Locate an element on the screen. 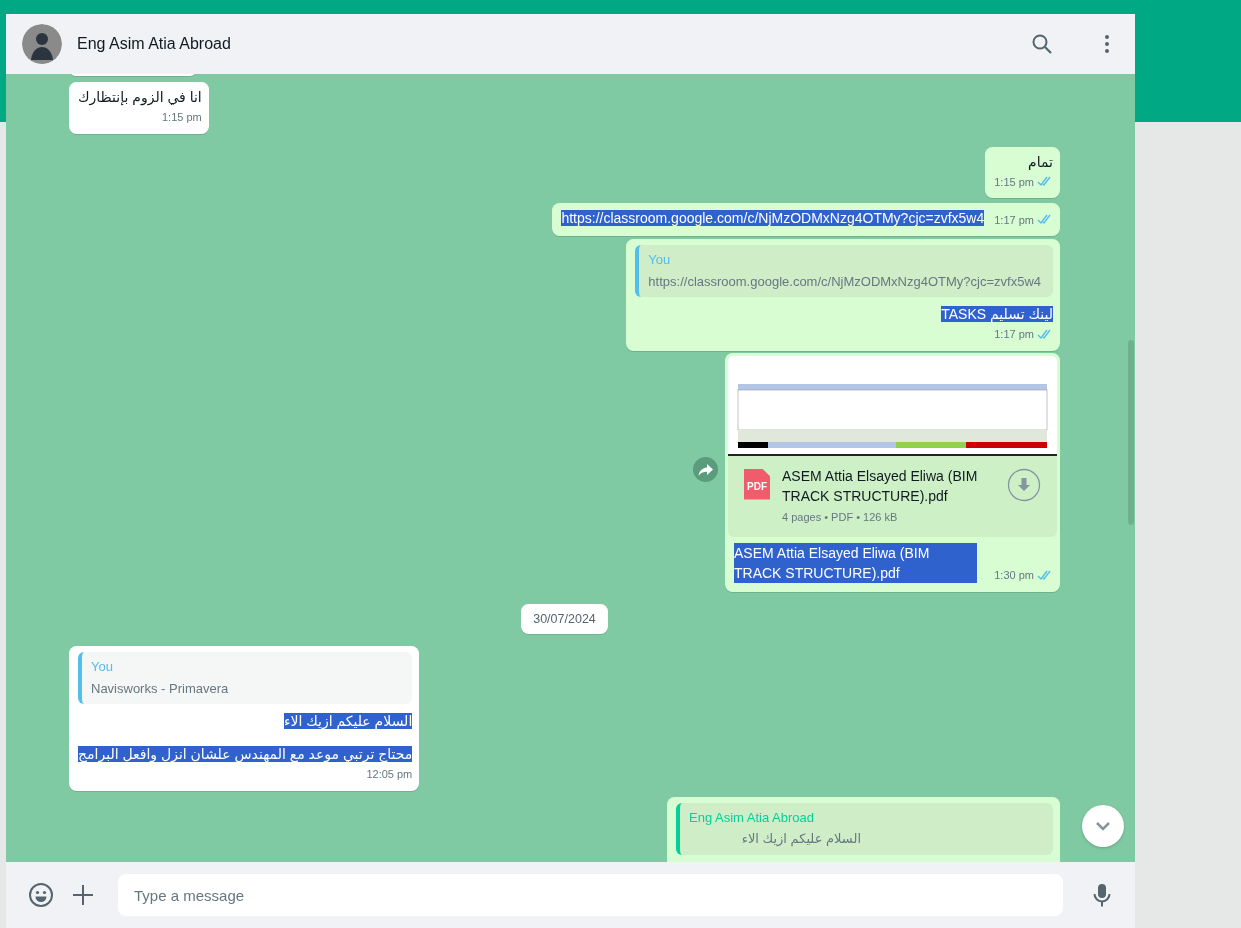 The image size is (1241, 928). quote-text: Navisworks - Primavera is located at coordinates (160, 688).